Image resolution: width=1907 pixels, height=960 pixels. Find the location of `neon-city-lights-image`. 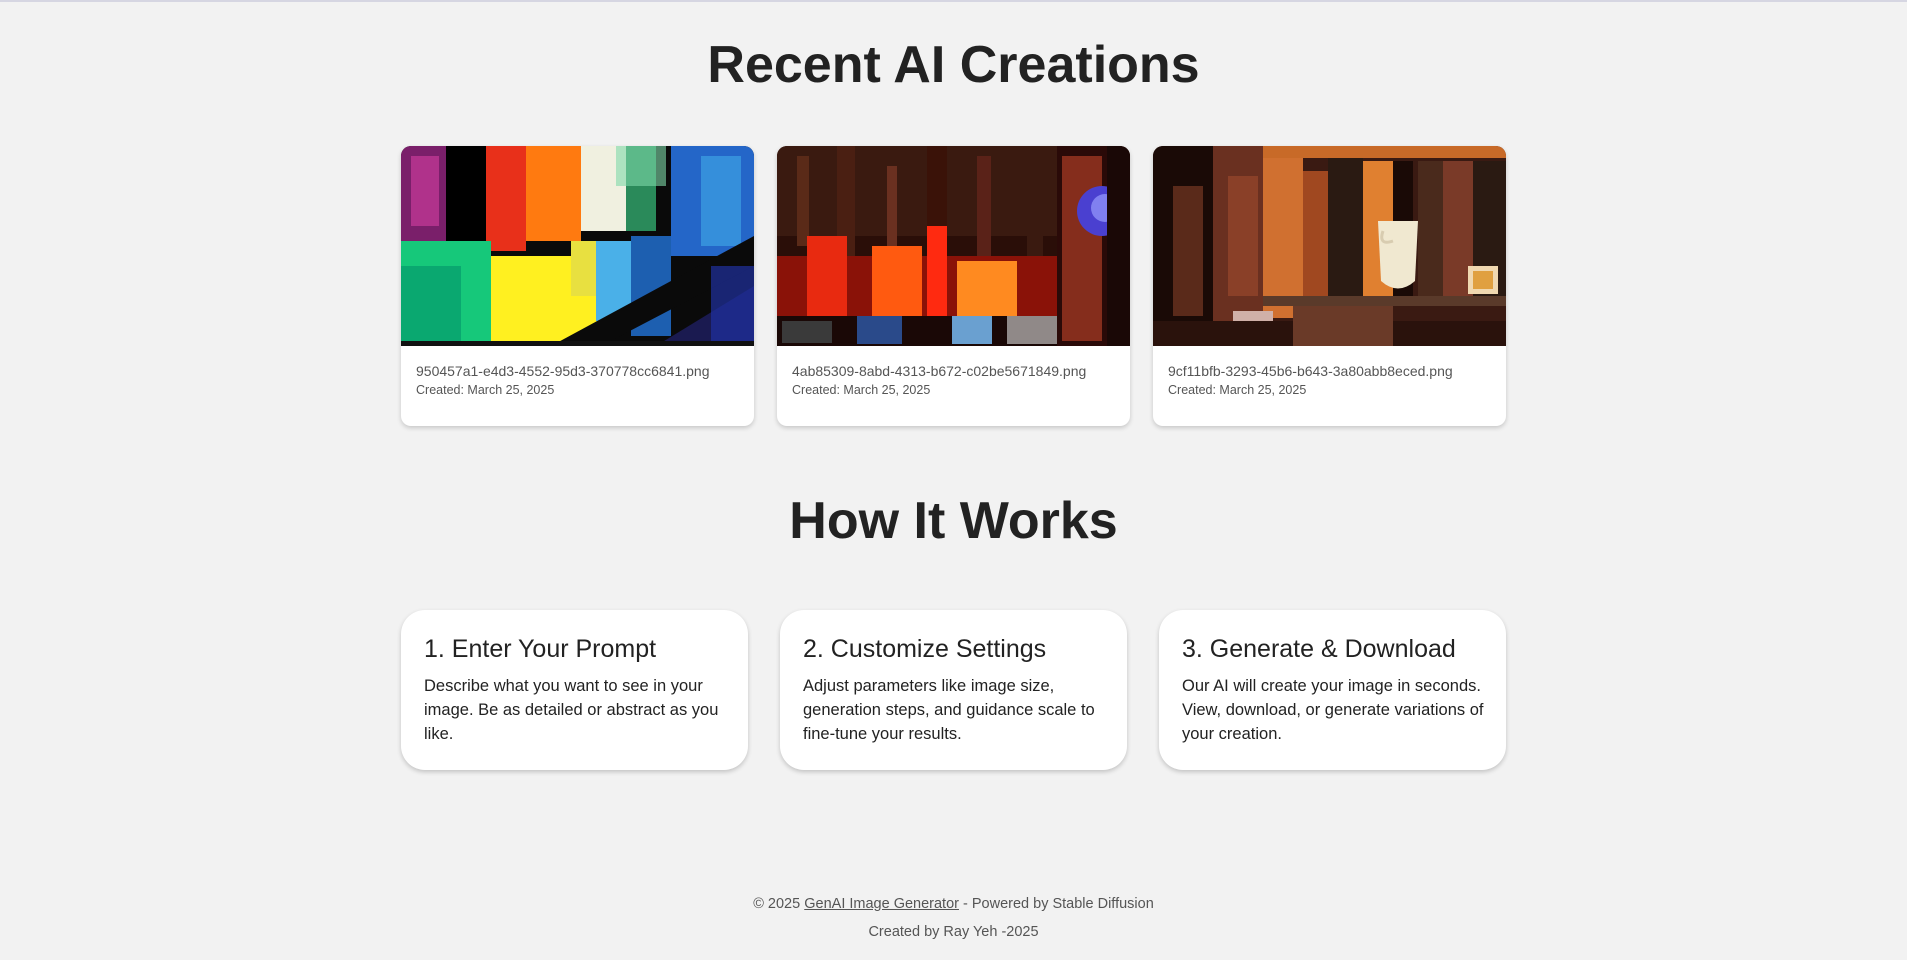

neon-city-lights-image is located at coordinates (953, 246).